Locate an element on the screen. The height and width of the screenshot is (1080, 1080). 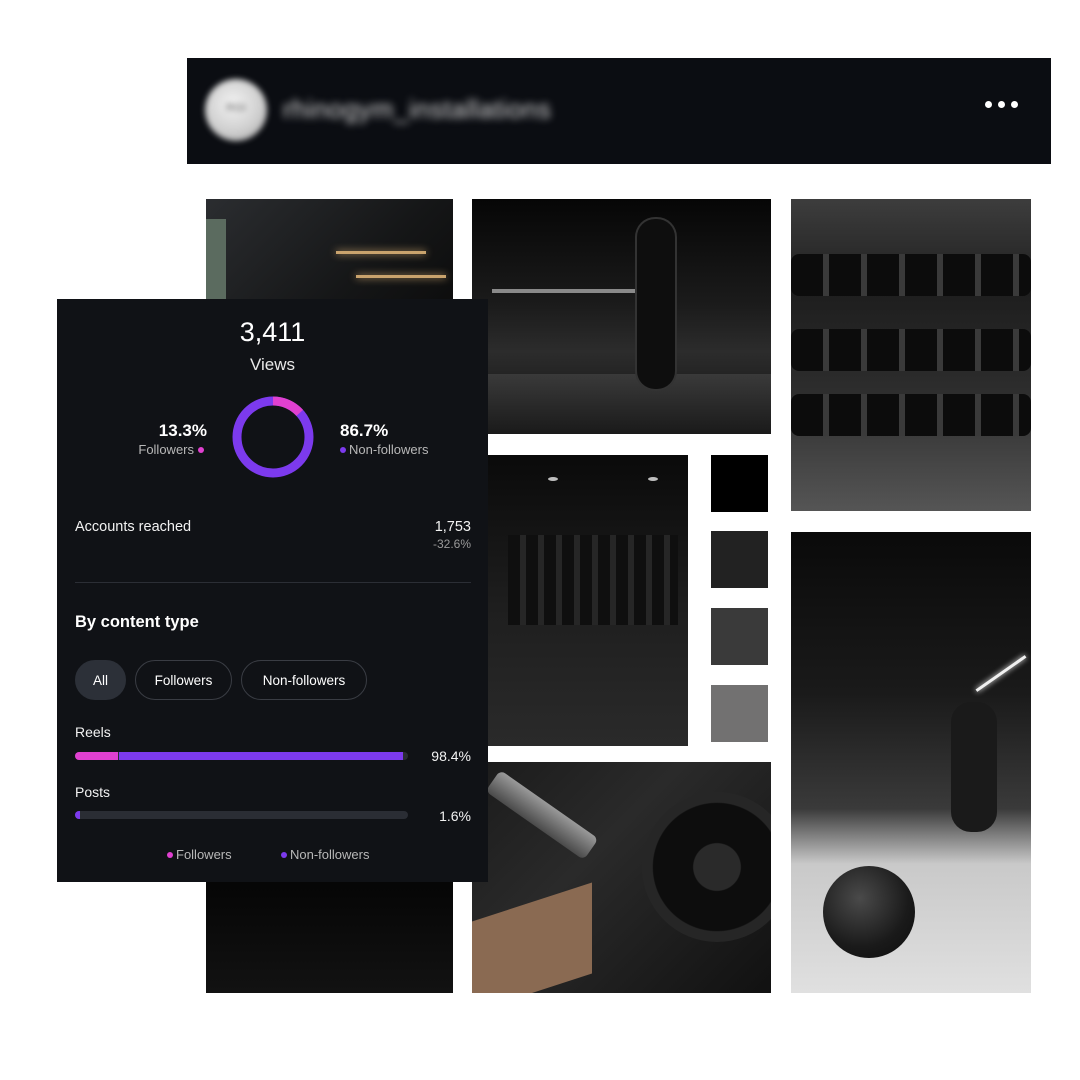
followers-legend-label: Followers is located at coordinates (152, 449).